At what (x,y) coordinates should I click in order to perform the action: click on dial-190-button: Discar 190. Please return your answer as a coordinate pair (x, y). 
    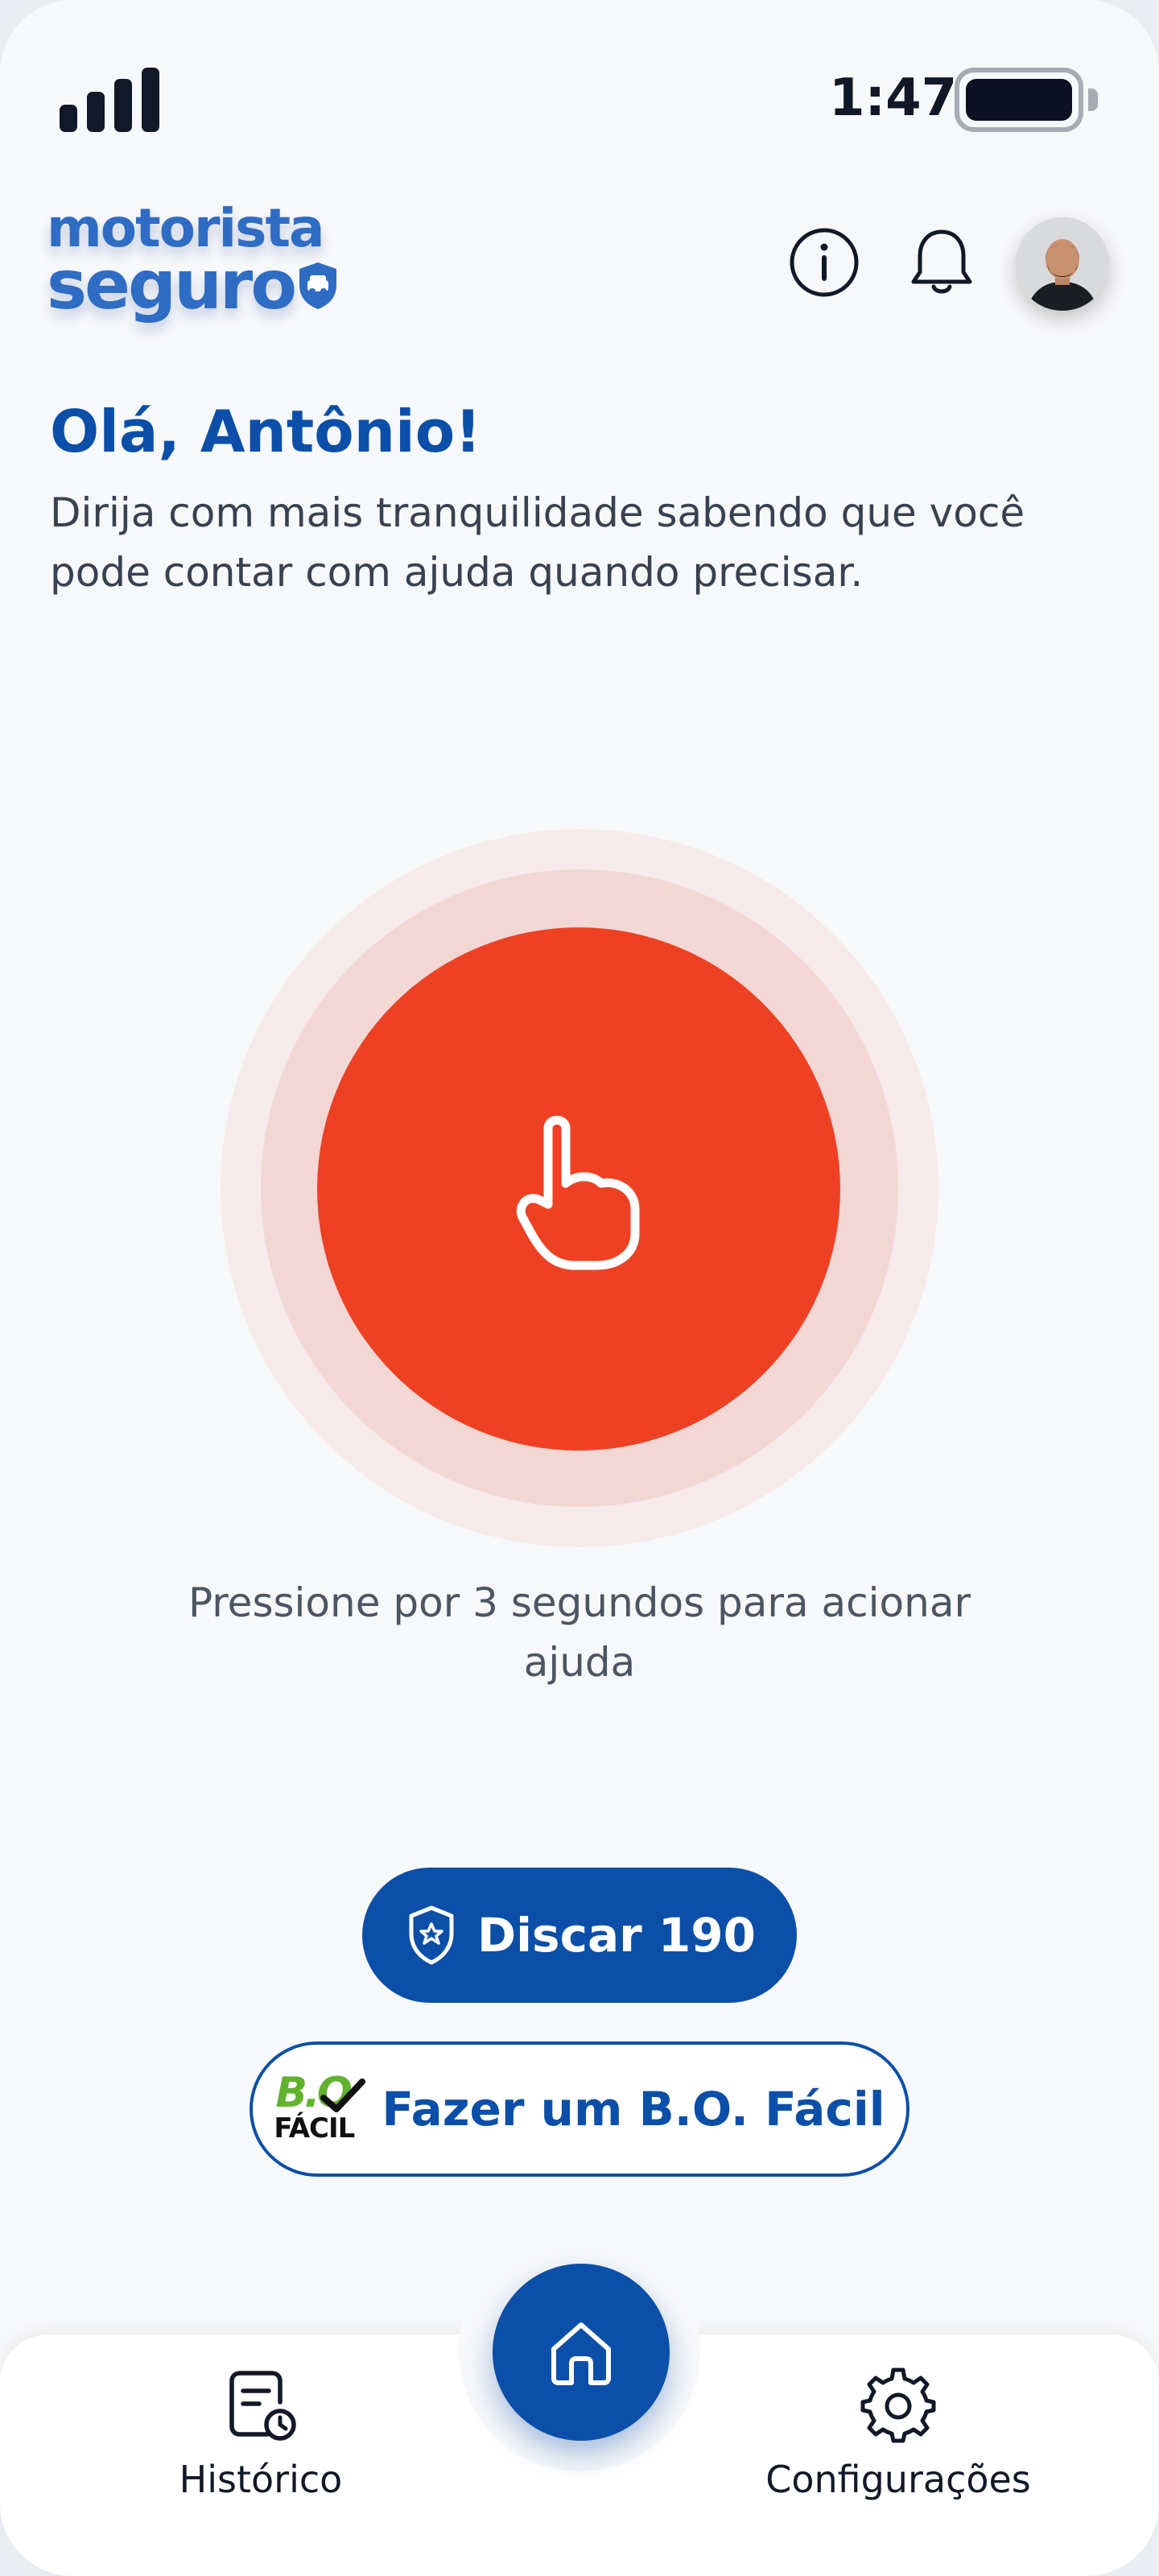
    Looking at the image, I should click on (579, 1935).